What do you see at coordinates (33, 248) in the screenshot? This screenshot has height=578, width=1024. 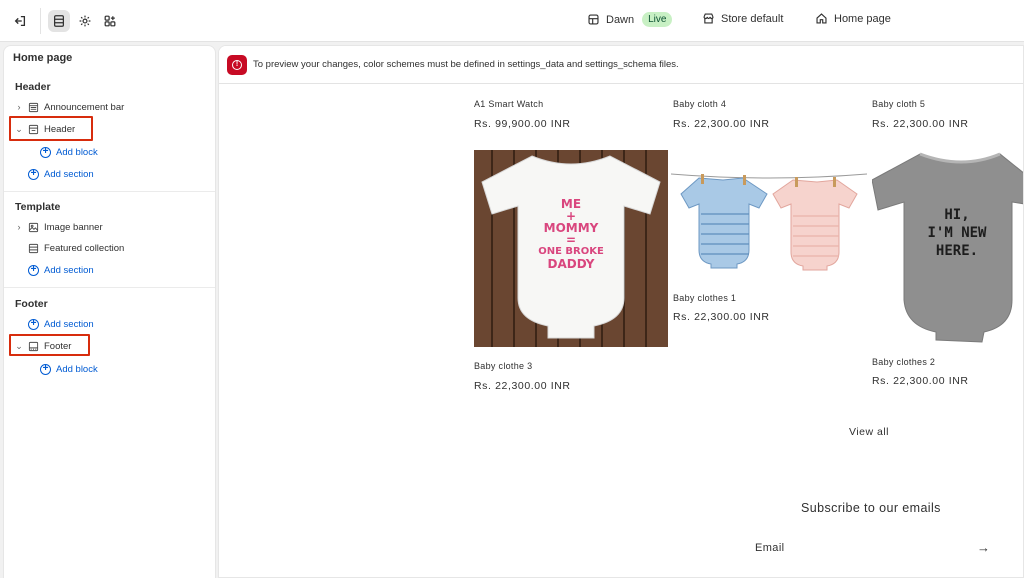 I see `collection-icon` at bounding box center [33, 248].